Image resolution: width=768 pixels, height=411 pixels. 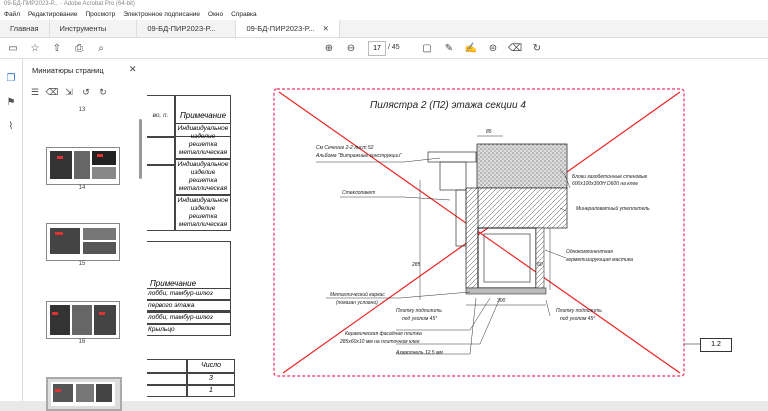 I want to click on dimension-label: 285, so click(x=416, y=265).